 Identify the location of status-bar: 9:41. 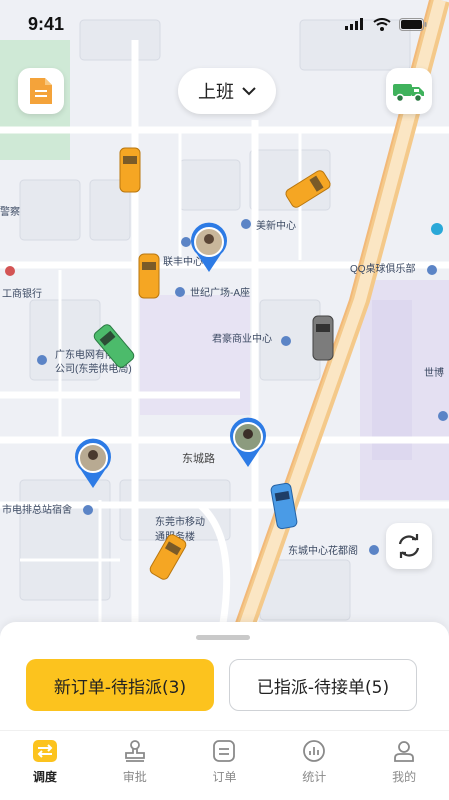
(224, 24).